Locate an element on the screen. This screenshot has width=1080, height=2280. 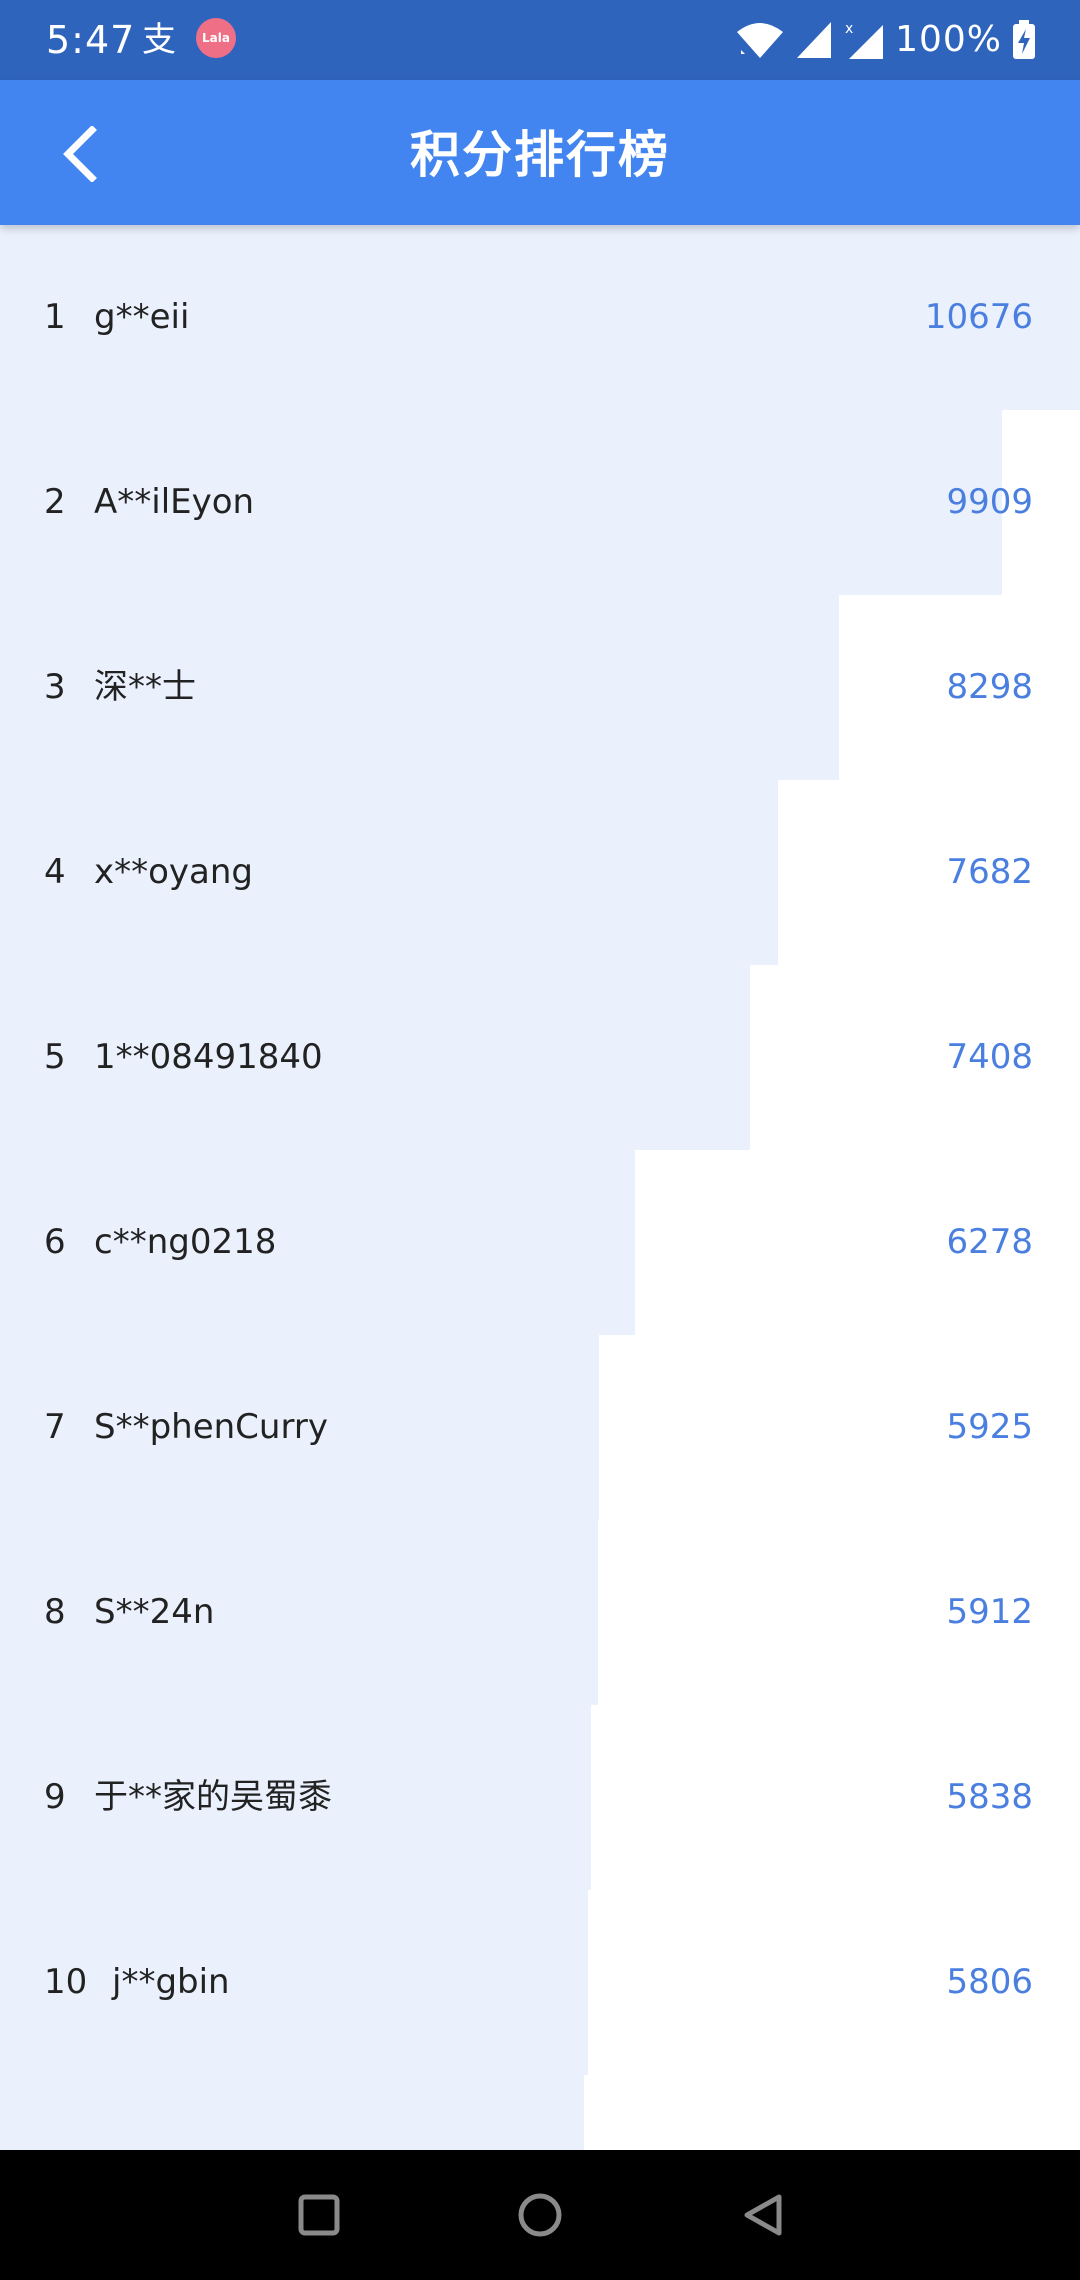
user-name: g**eii is located at coordinates (142, 317).